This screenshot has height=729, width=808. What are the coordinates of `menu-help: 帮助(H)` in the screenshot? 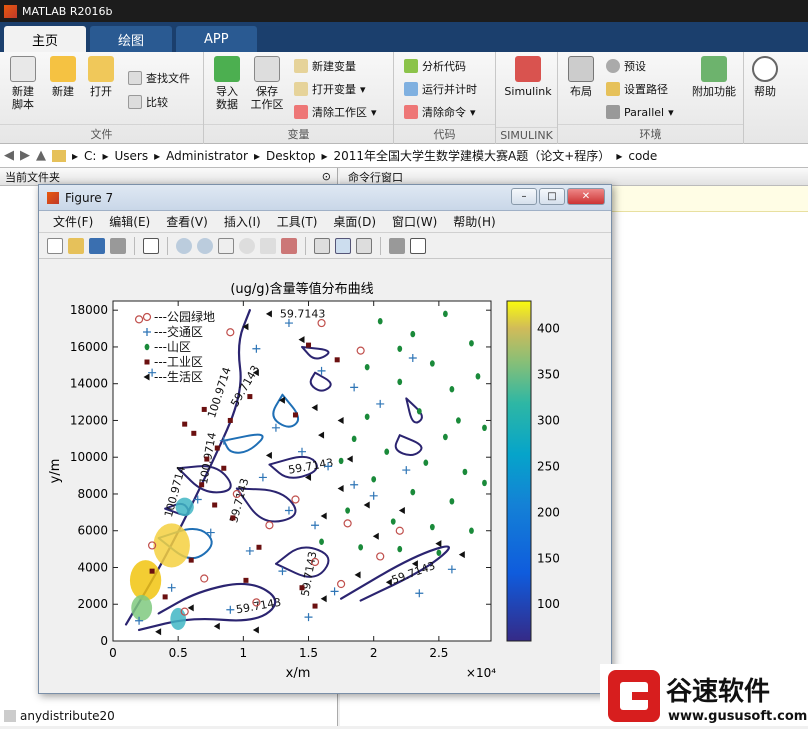 It's located at (474, 221).